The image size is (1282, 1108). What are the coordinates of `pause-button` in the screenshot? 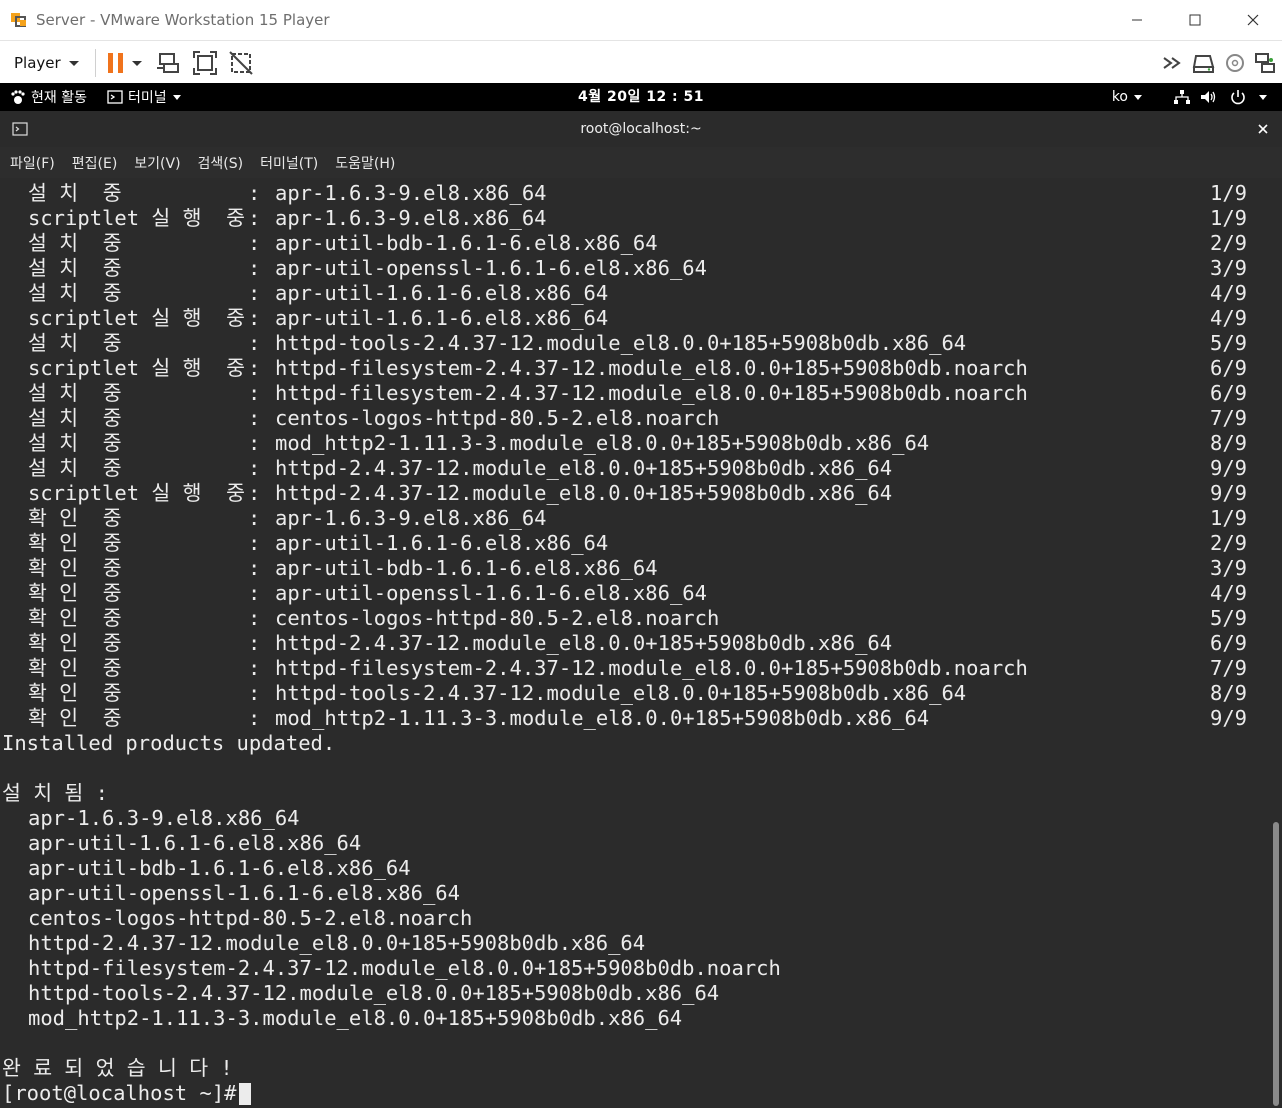 It's located at (116, 62).